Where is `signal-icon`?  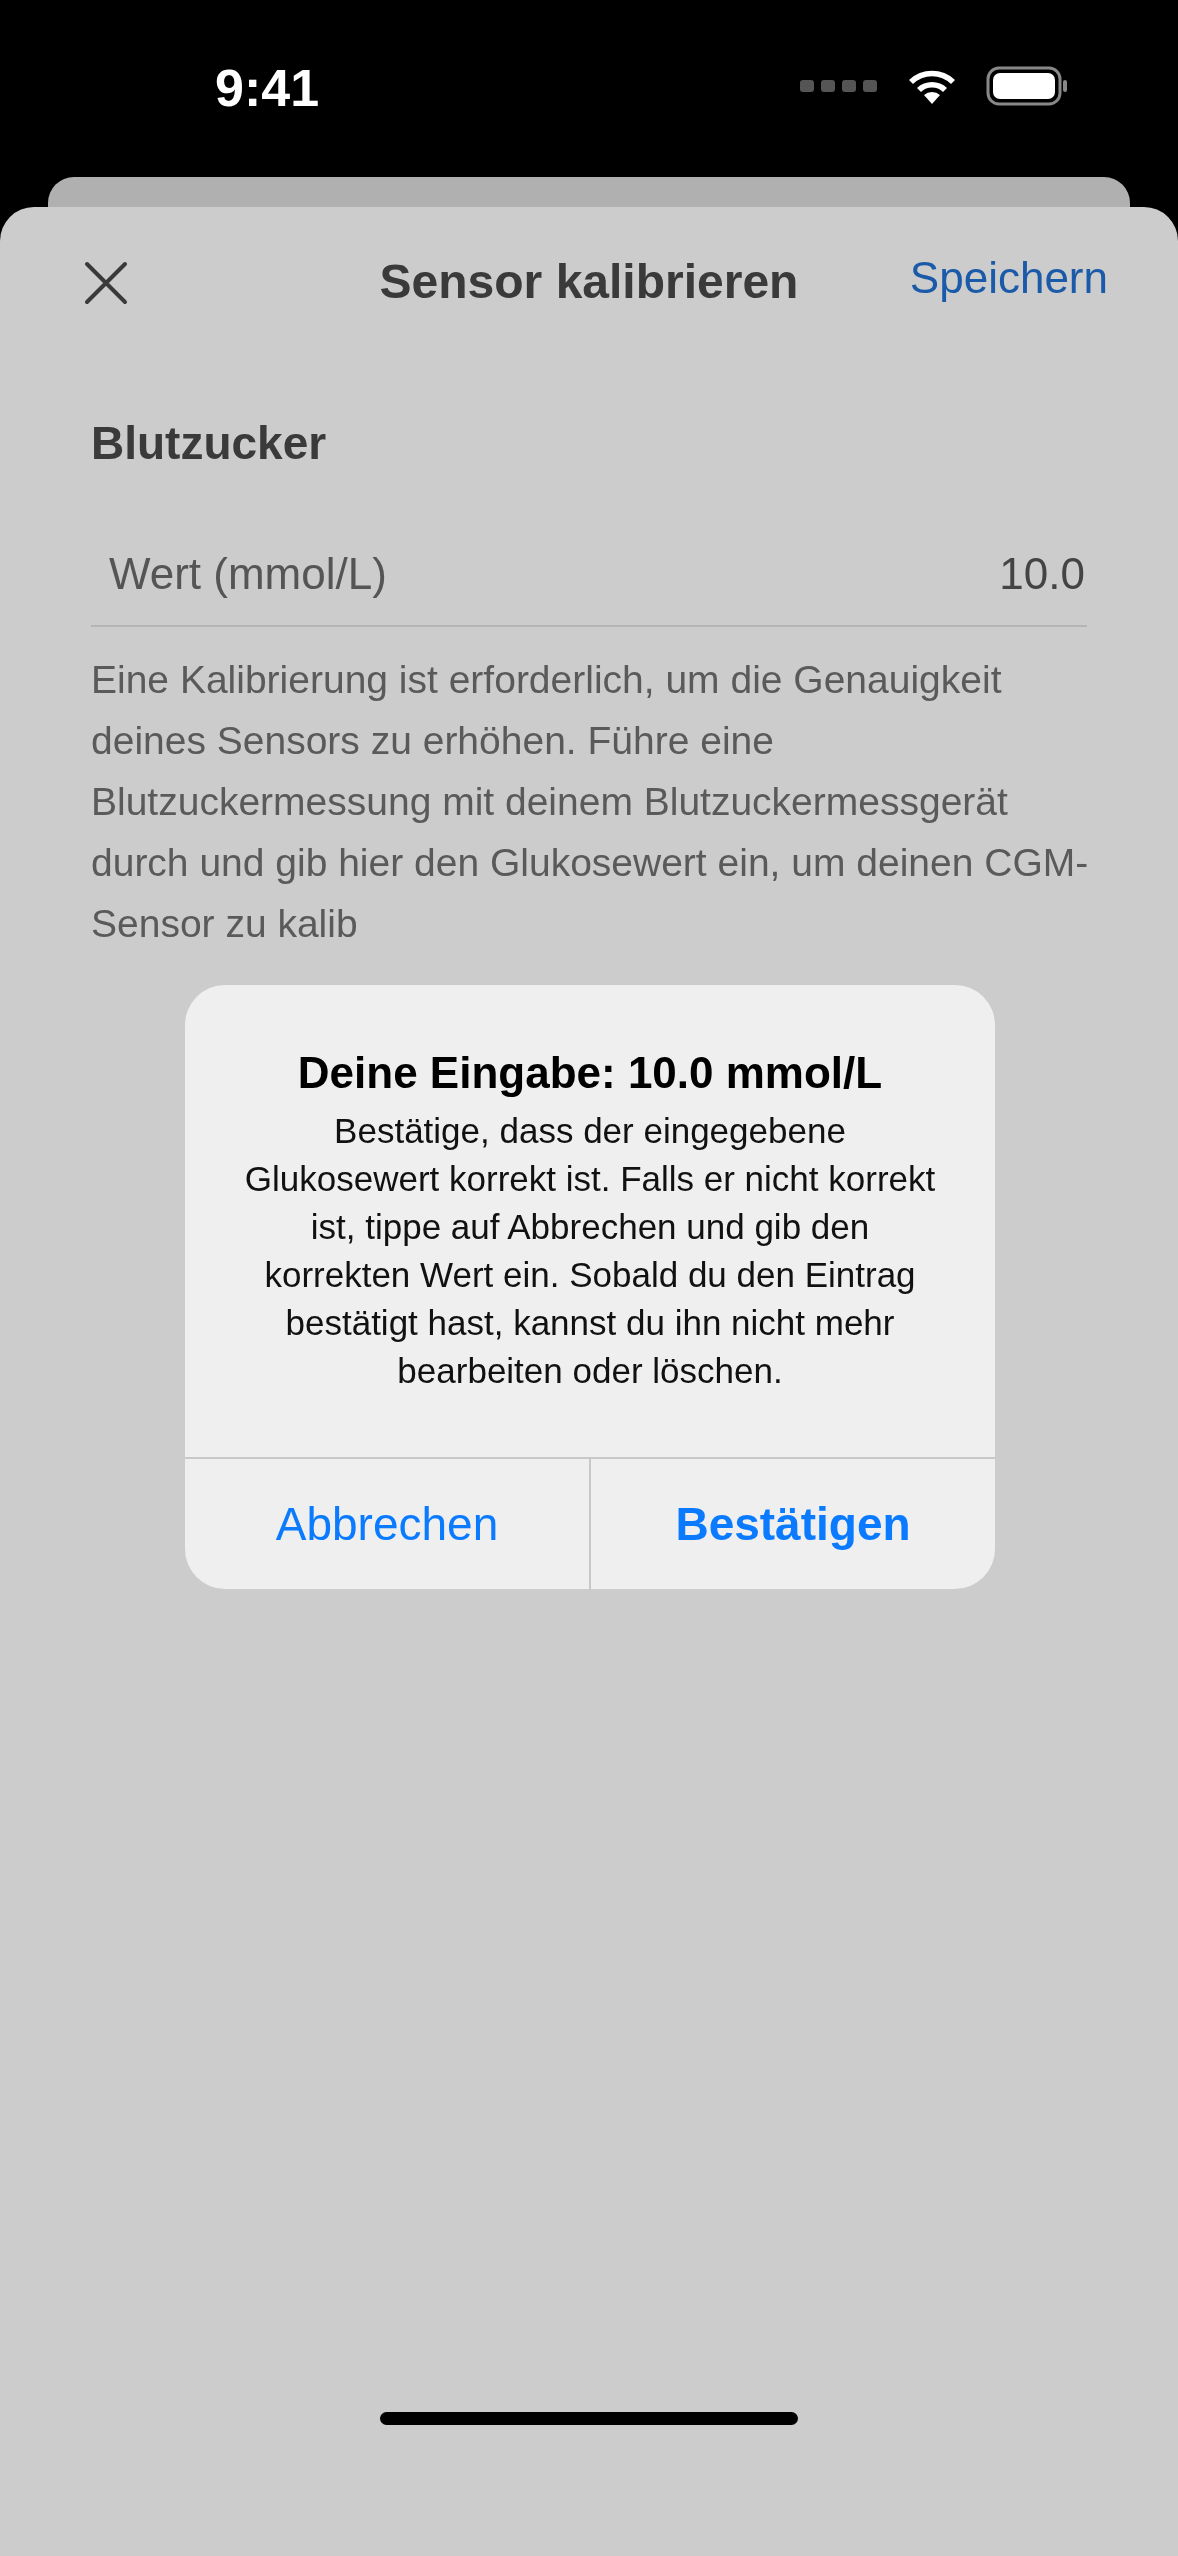
signal-icon is located at coordinates (839, 86).